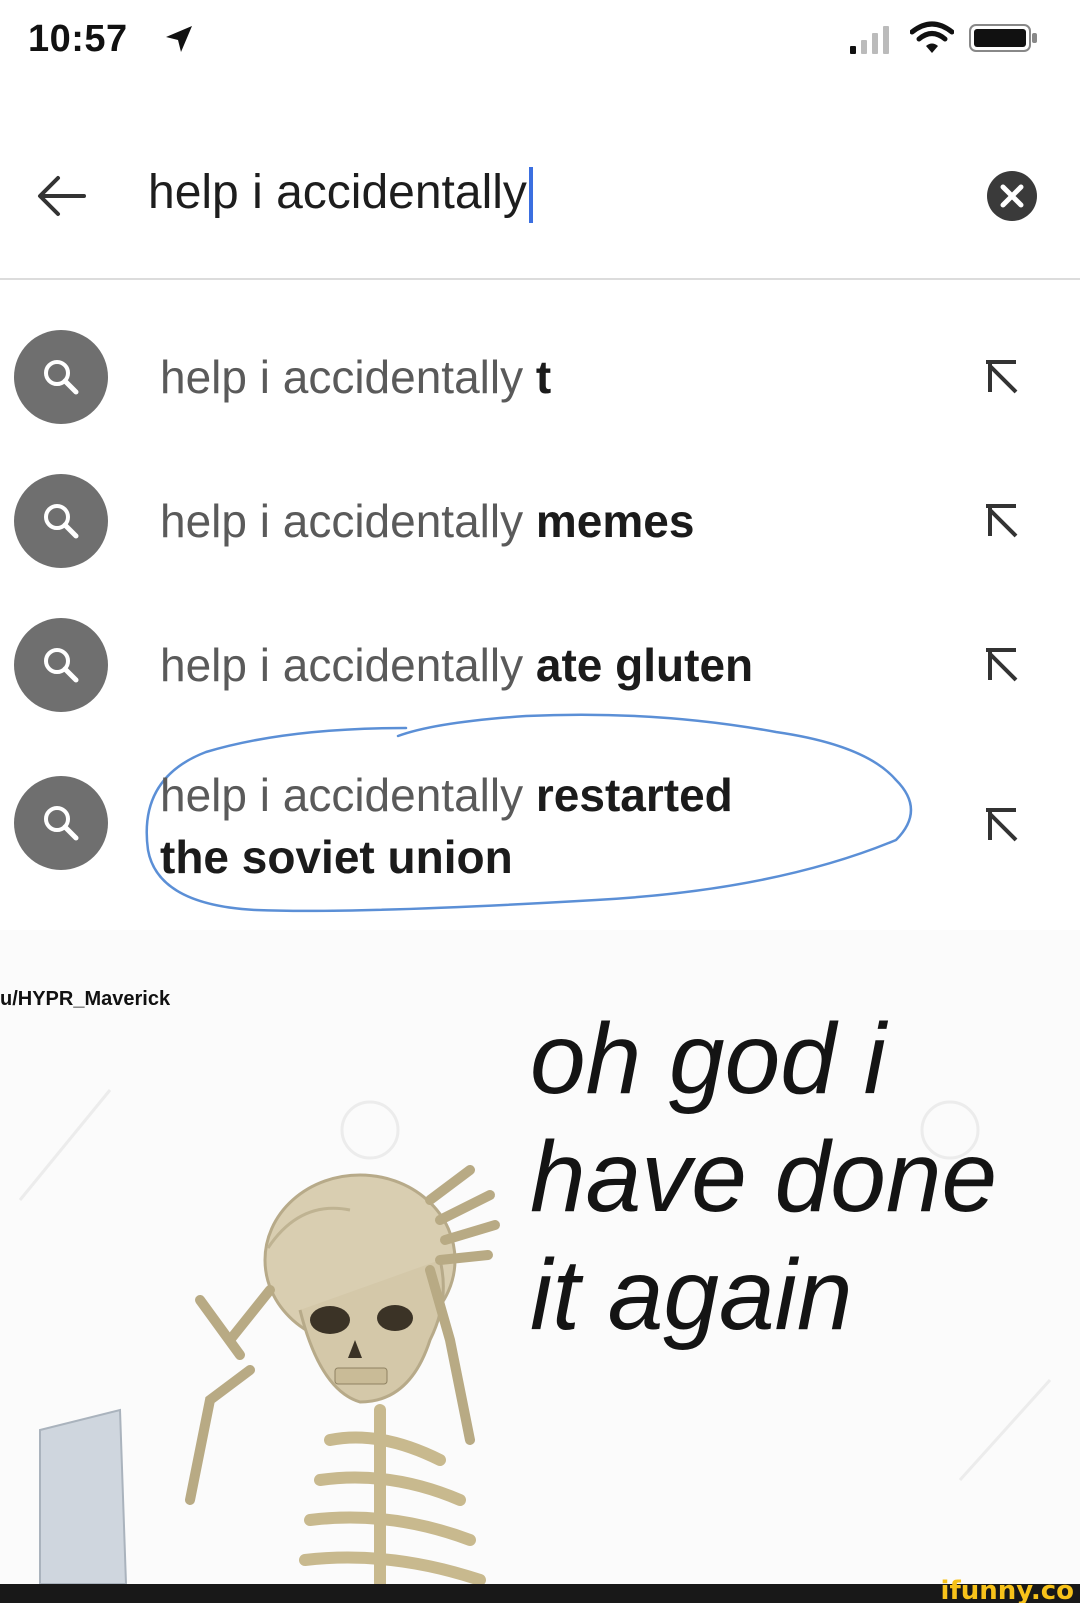  I want to click on meme-caption: oh god i have done it again, so click(763, 1177).